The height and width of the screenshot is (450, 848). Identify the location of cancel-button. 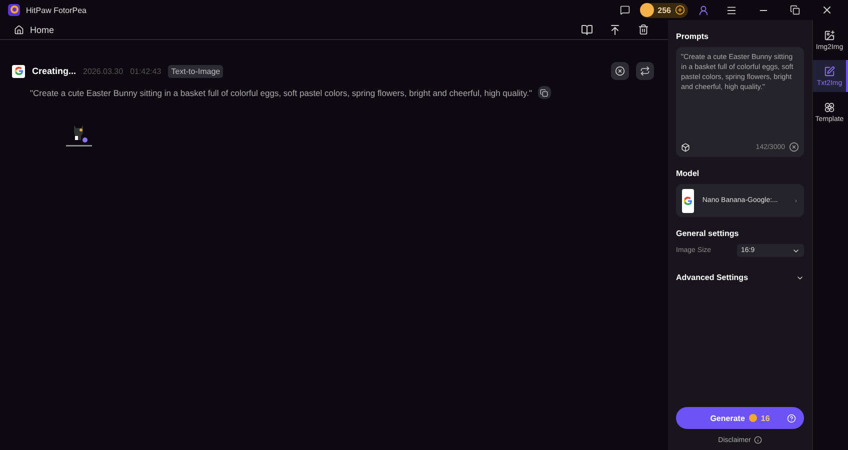
(620, 71).